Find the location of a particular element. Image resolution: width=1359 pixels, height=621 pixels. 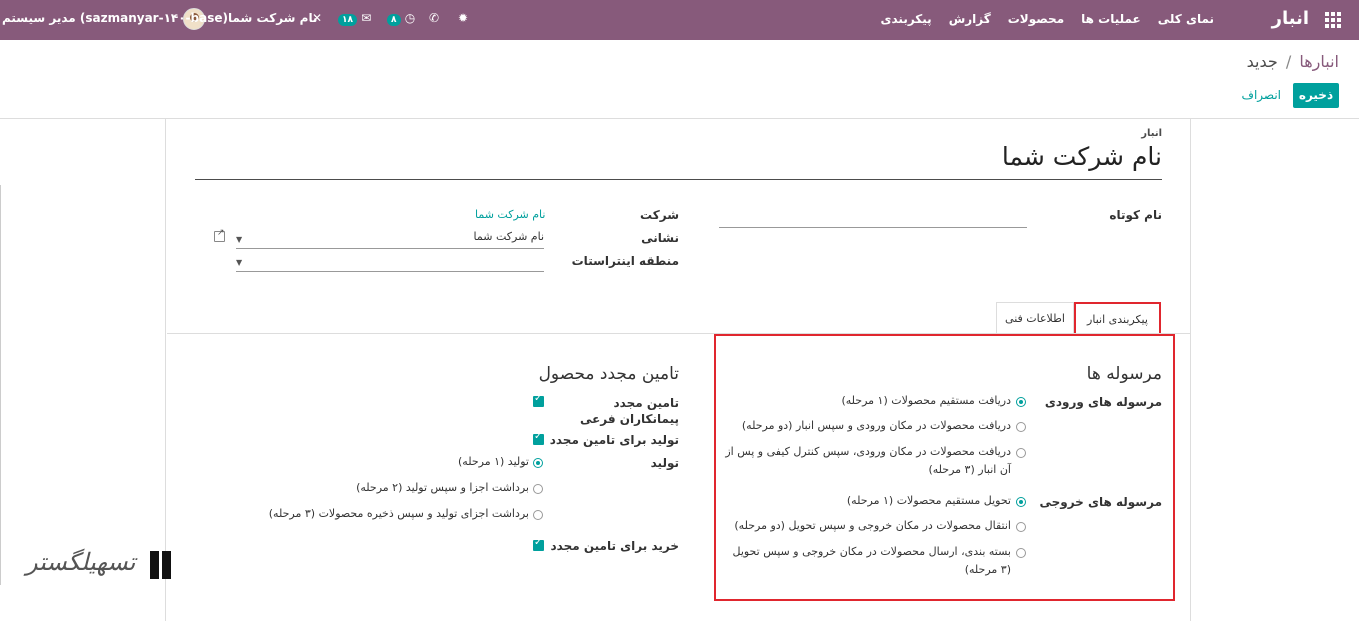

company-label: شرکت is located at coordinates (659, 215).